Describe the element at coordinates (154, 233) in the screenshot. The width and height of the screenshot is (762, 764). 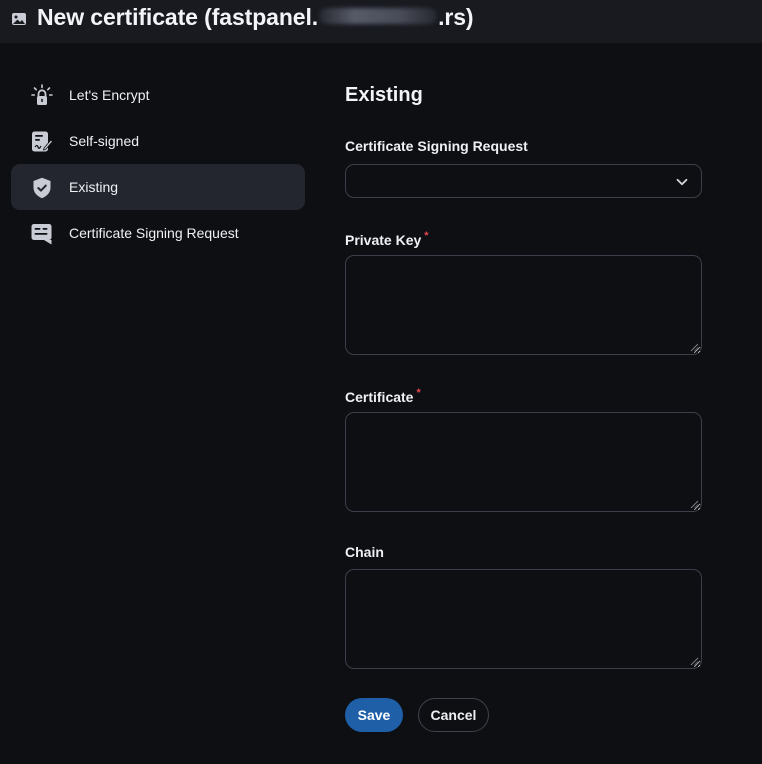
I see `sidebar-item-label: Certificate Signing Request` at that location.